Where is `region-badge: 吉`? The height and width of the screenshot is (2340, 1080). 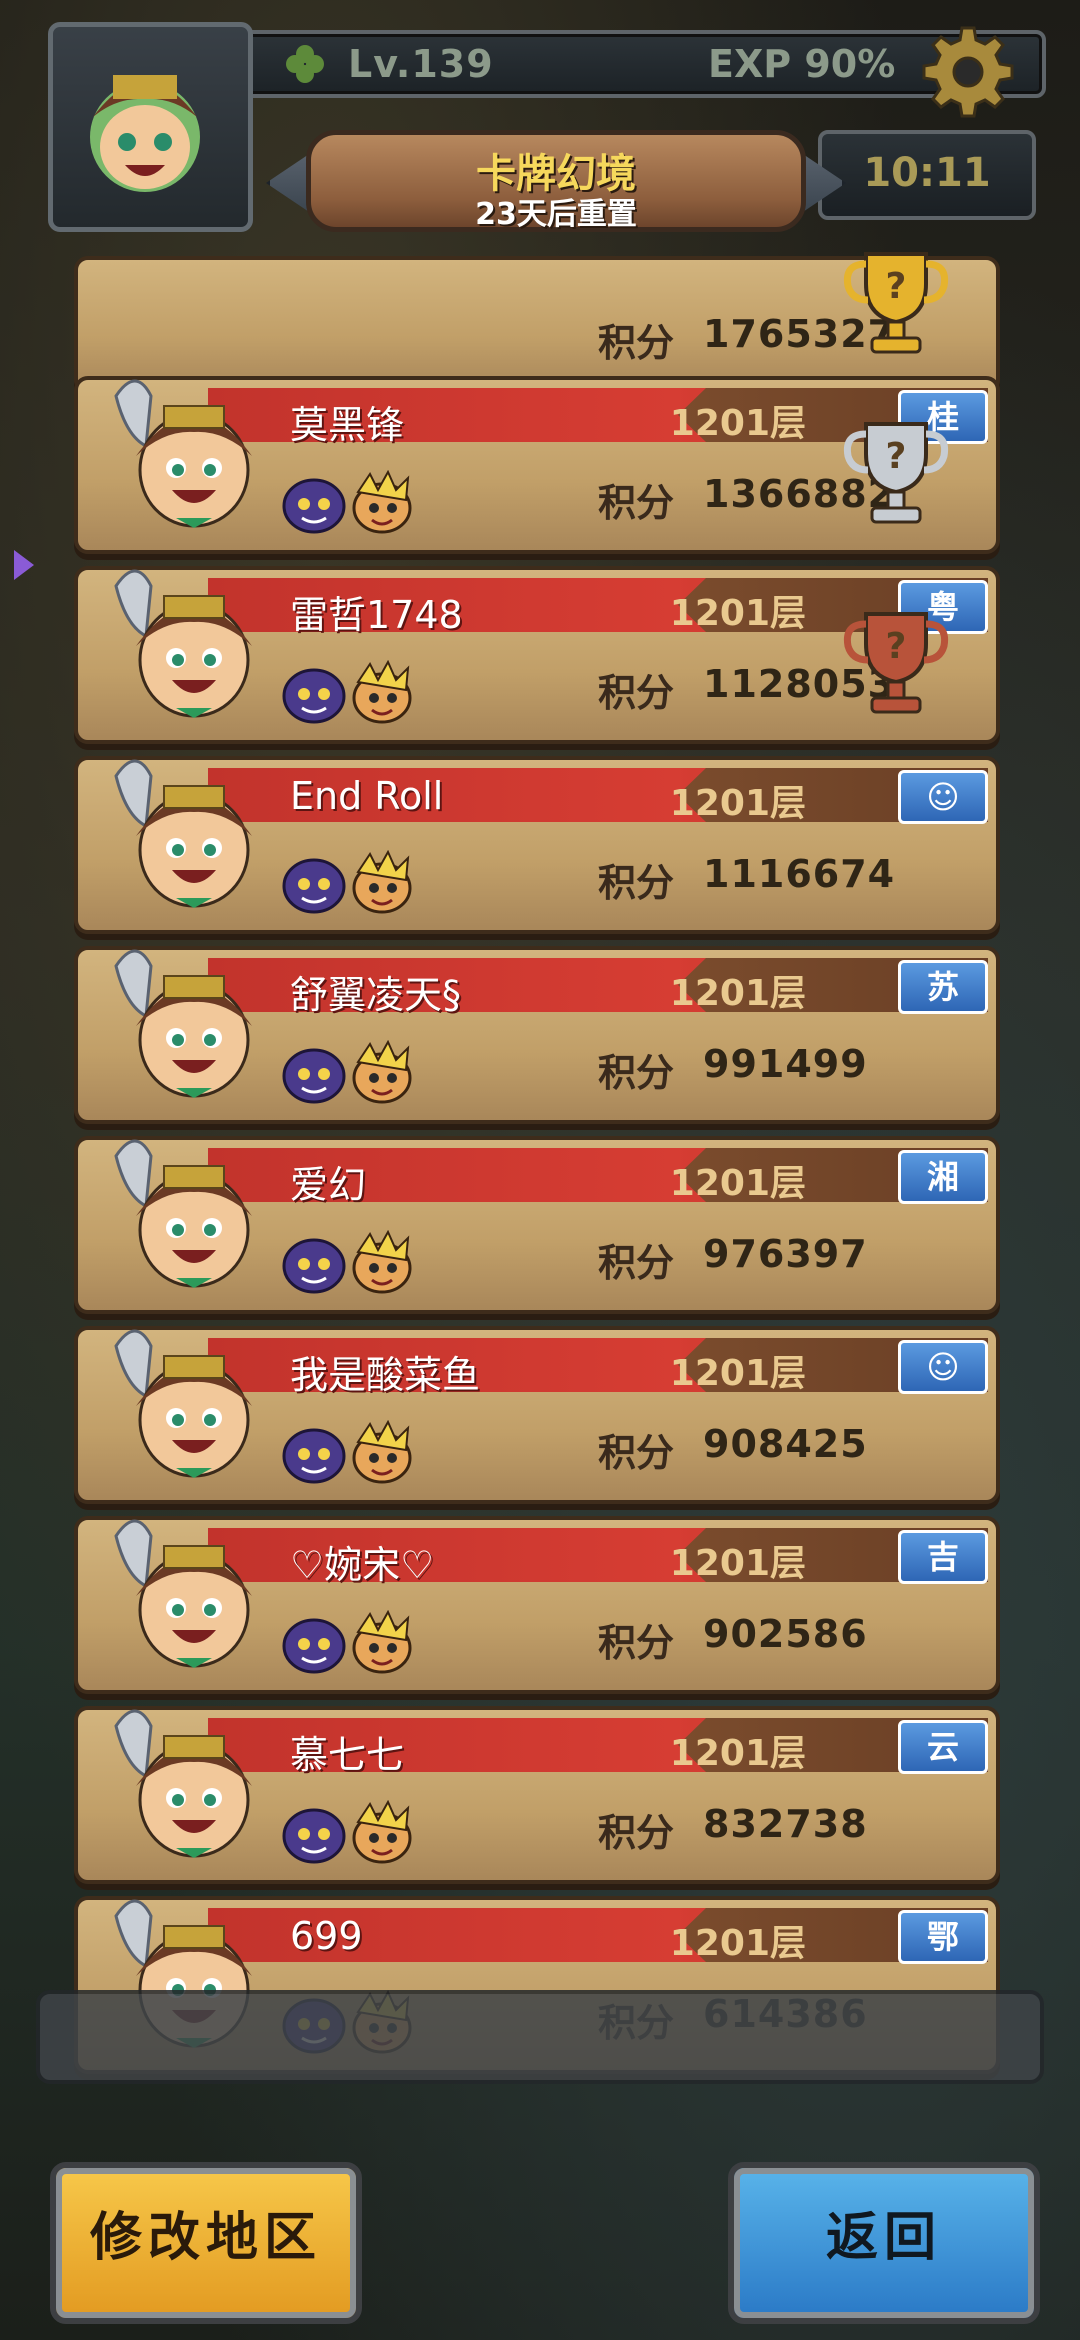
region-badge: 吉 is located at coordinates (943, 1557).